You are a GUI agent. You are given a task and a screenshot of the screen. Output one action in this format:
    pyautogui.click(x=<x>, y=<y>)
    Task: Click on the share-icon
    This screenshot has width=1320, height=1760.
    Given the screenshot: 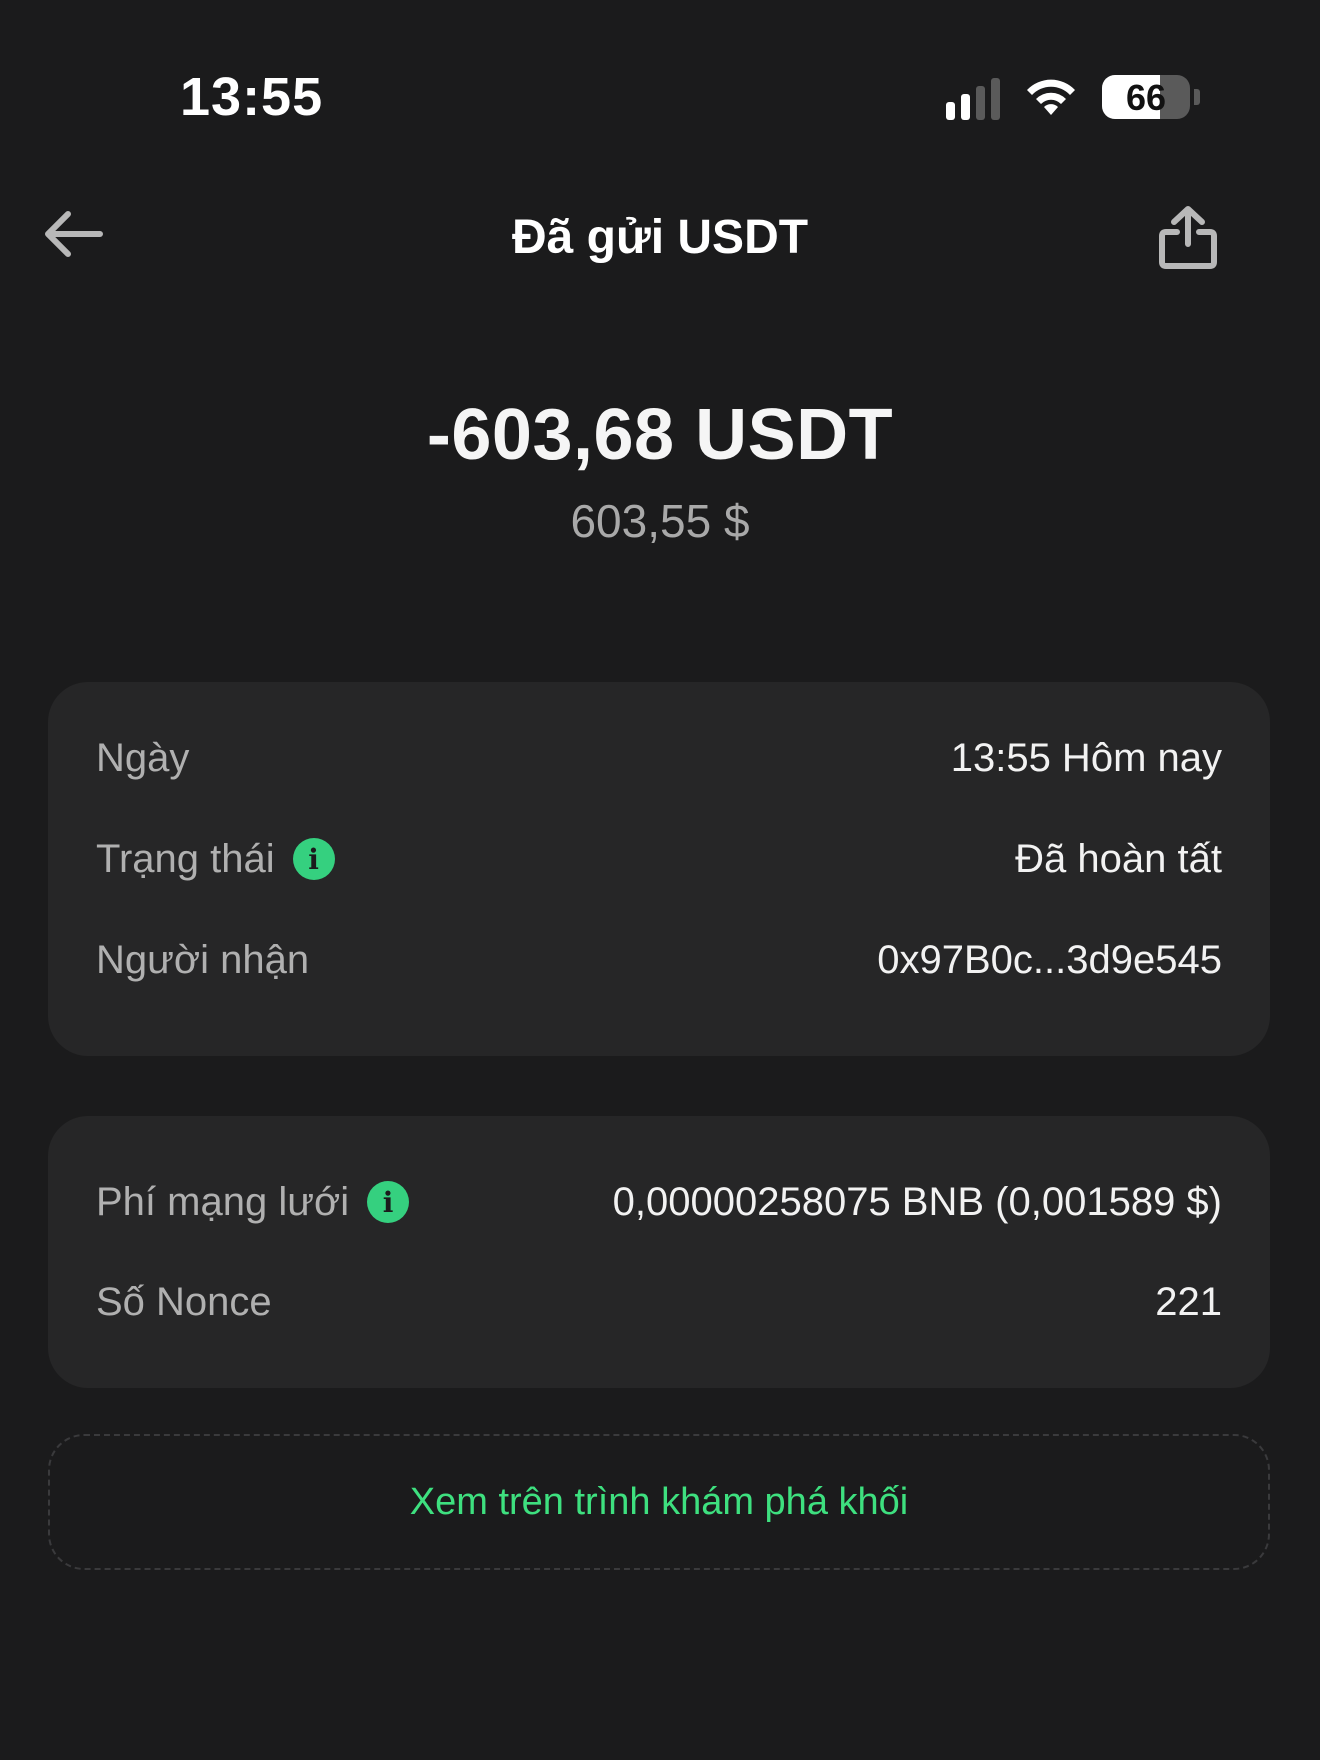 What is the action you would take?
    pyautogui.click(x=1188, y=237)
    